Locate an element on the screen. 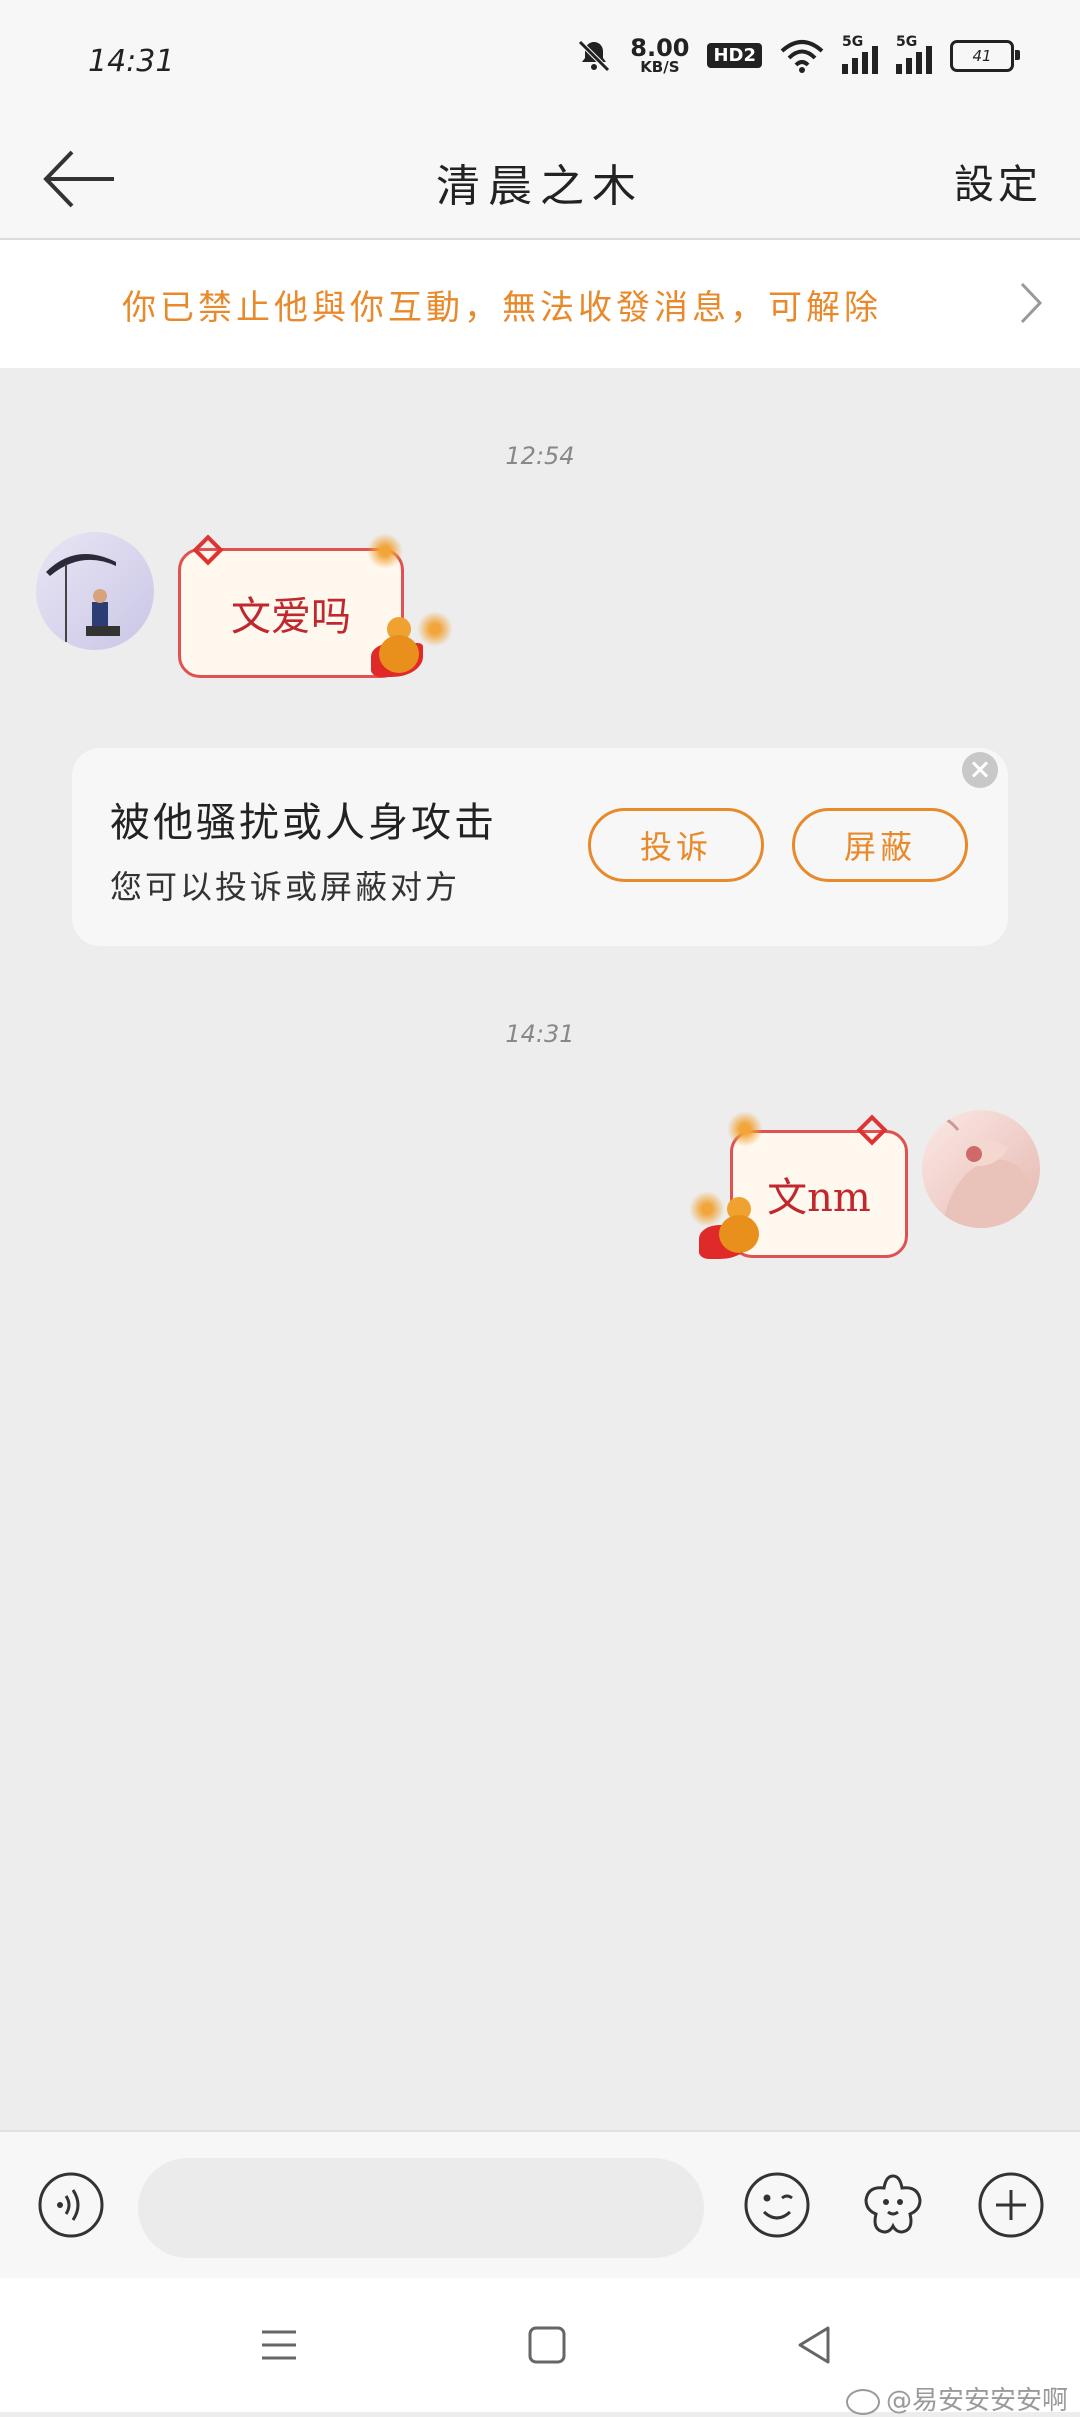  chat-header: 清晨之木 設定 is located at coordinates (540, 180).